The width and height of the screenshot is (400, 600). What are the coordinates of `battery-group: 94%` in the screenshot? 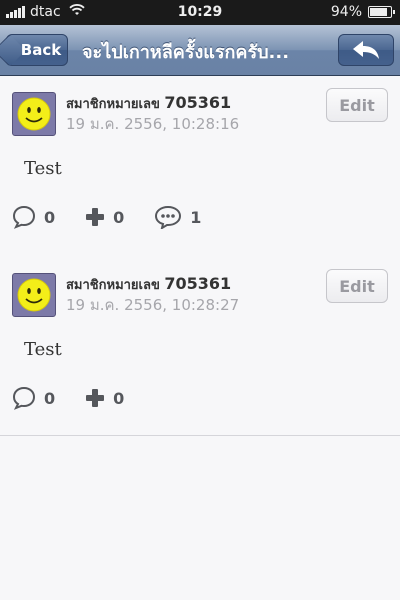 It's located at (362, 12).